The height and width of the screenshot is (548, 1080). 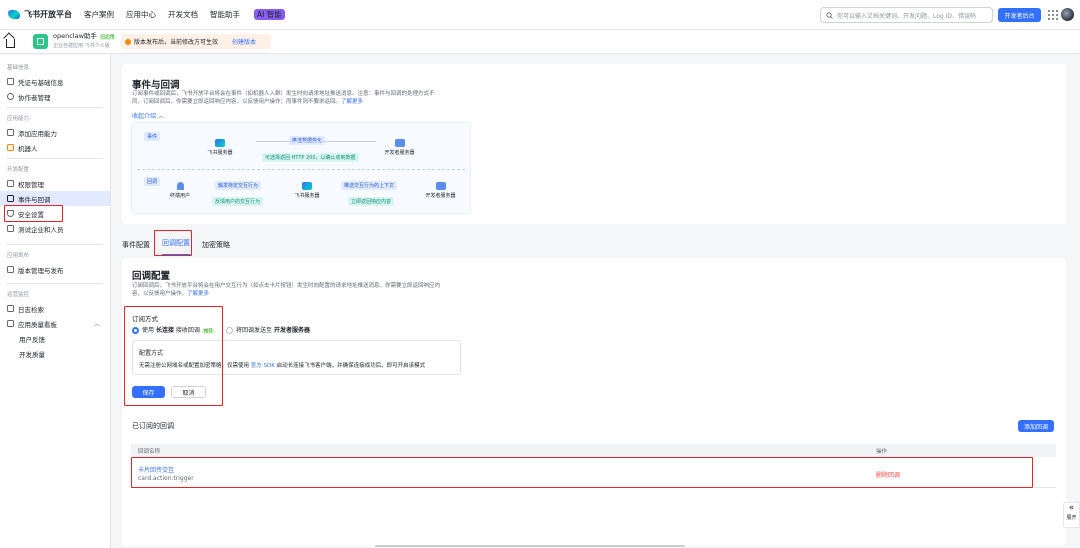 What do you see at coordinates (173, 356) in the screenshot?
I see `highlight-subscribe-mode` at bounding box center [173, 356].